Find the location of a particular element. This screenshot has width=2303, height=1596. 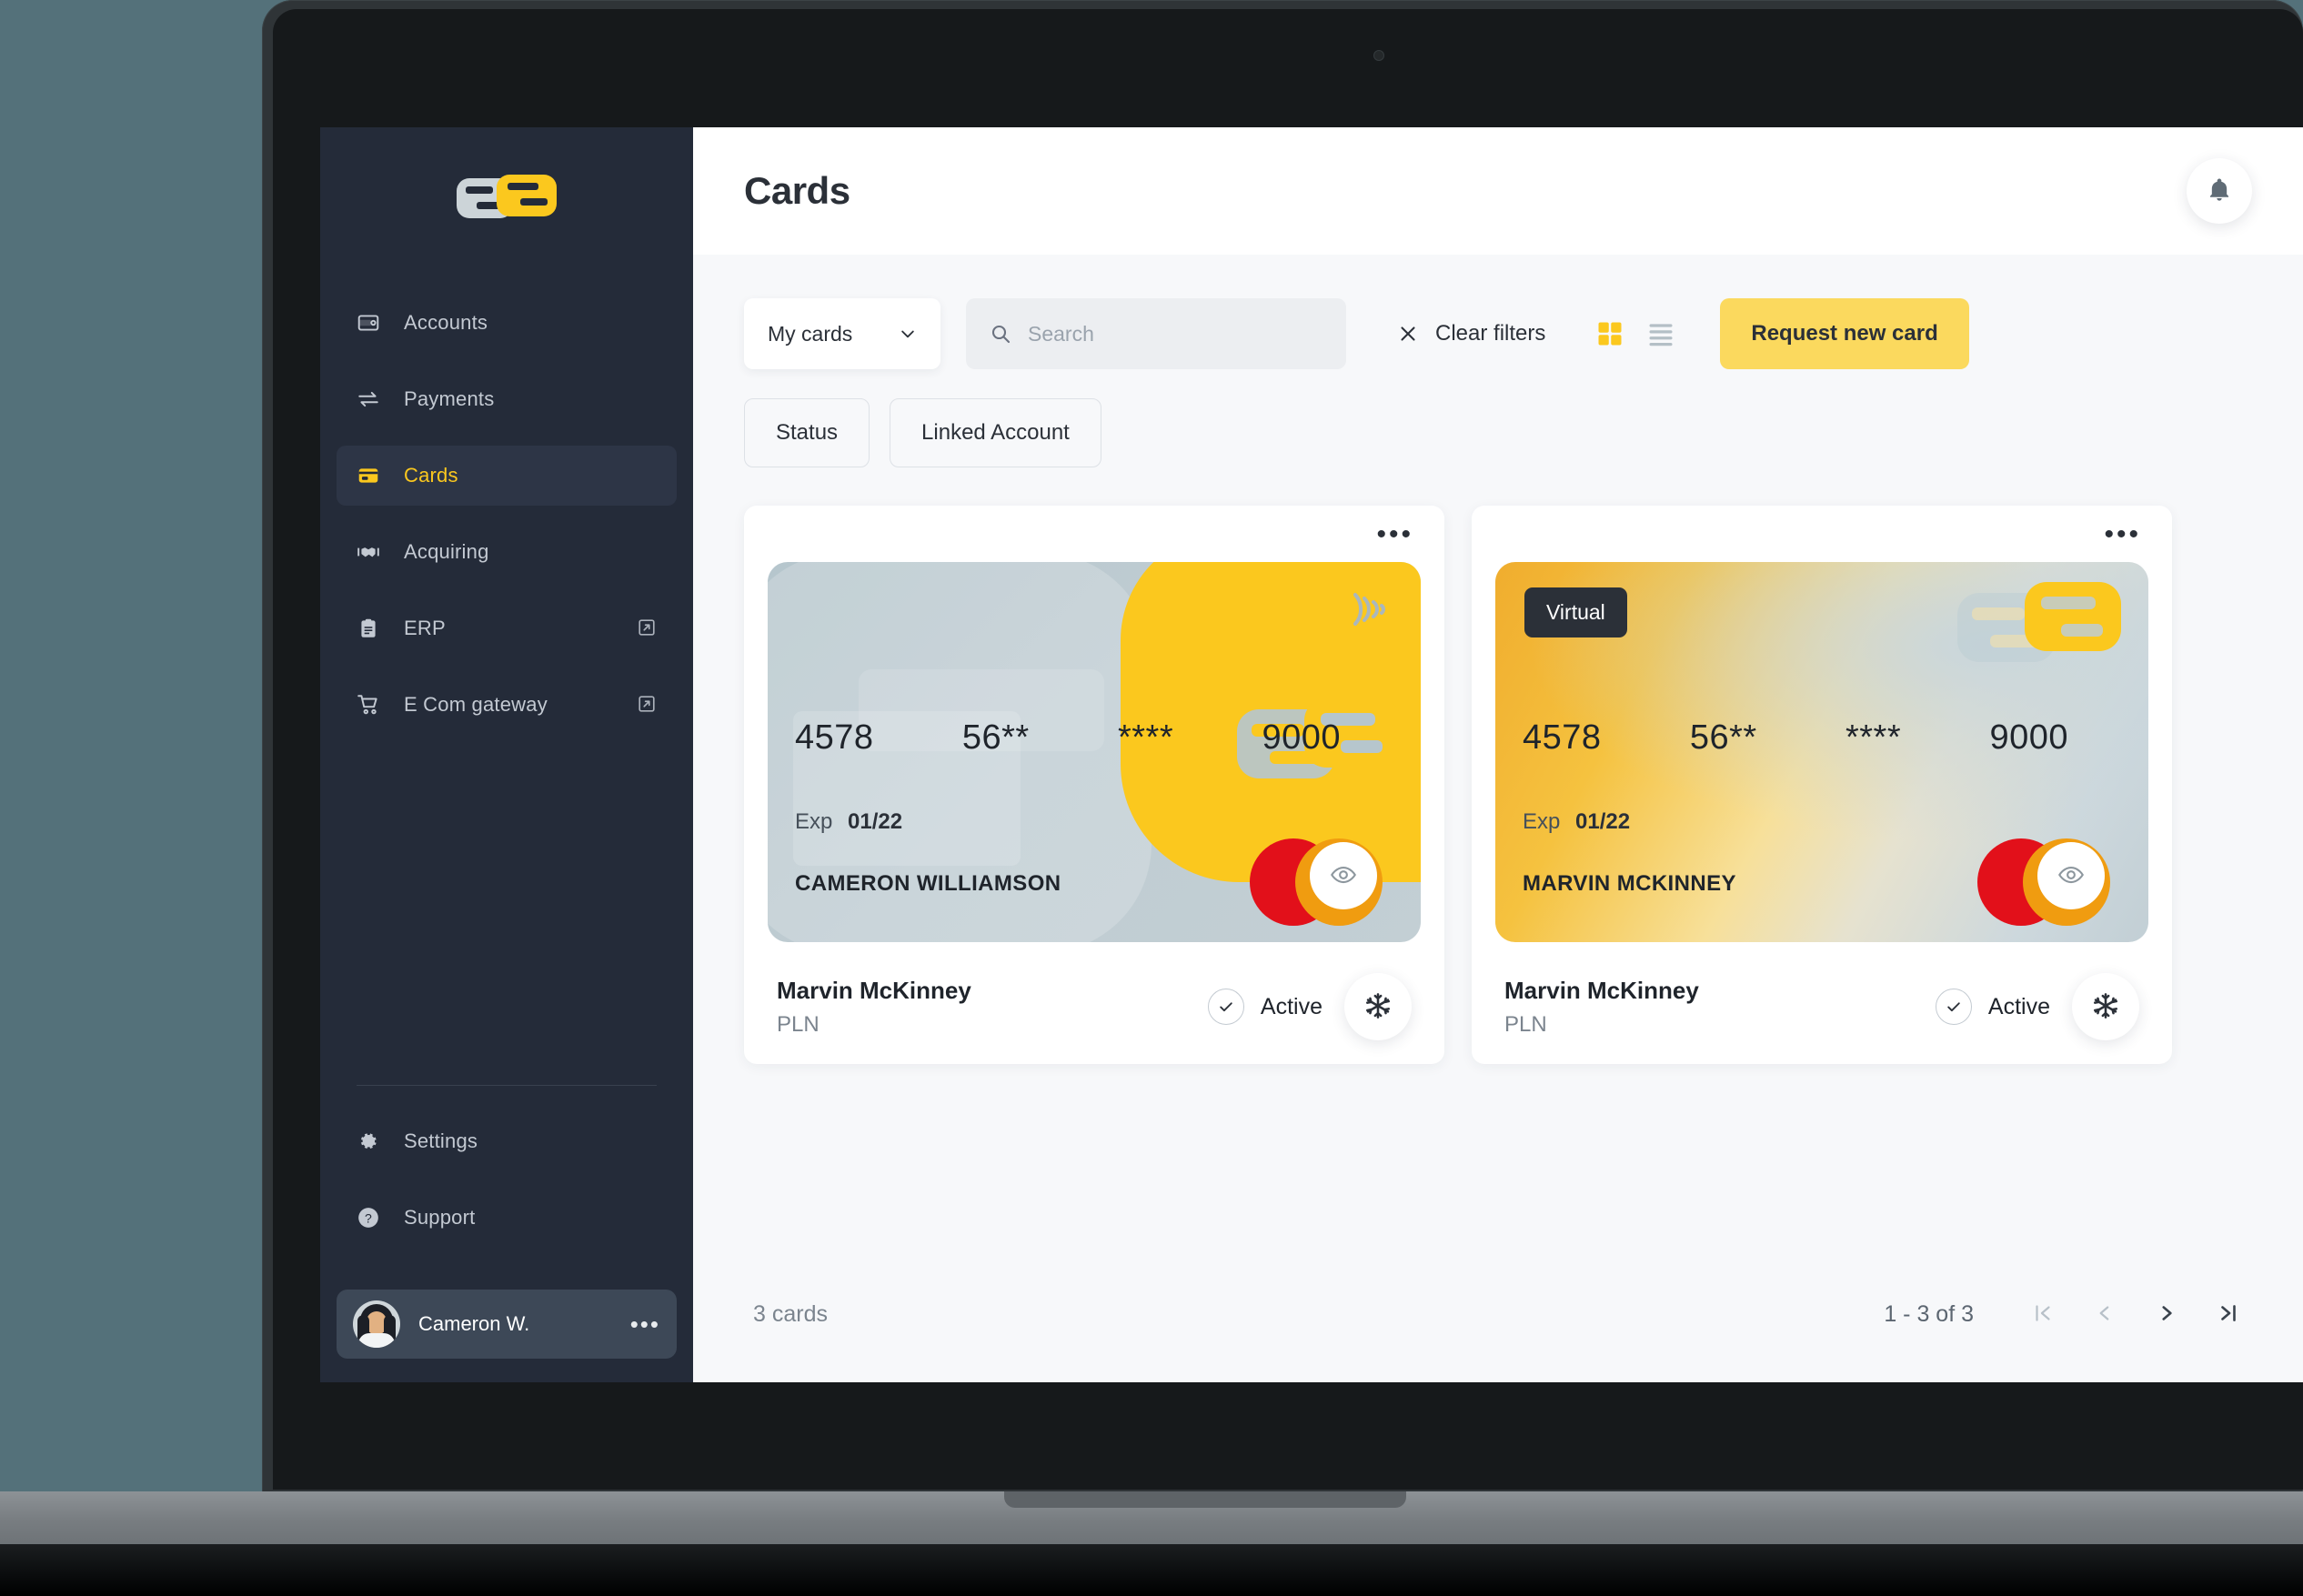

card-scope-select: My cards is located at coordinates (842, 333).